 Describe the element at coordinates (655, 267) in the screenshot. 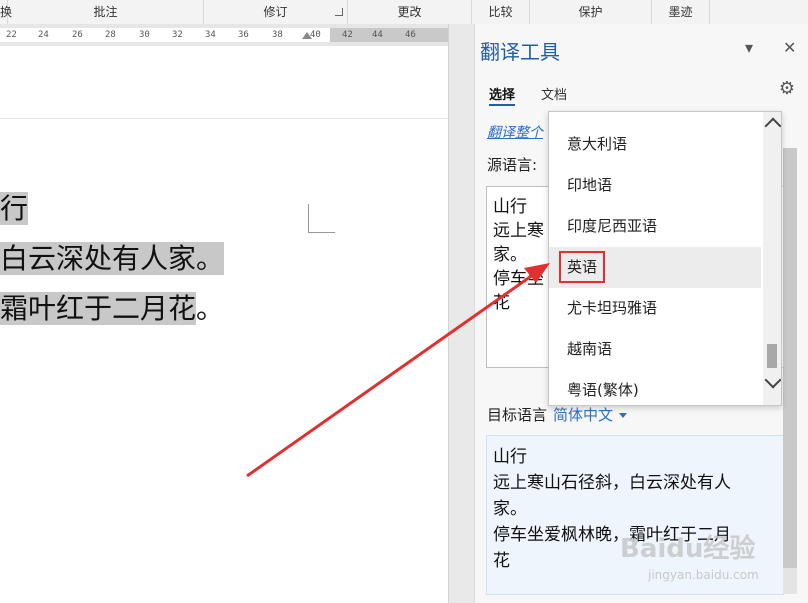

I see `language-option-highlighted: 英语` at that location.